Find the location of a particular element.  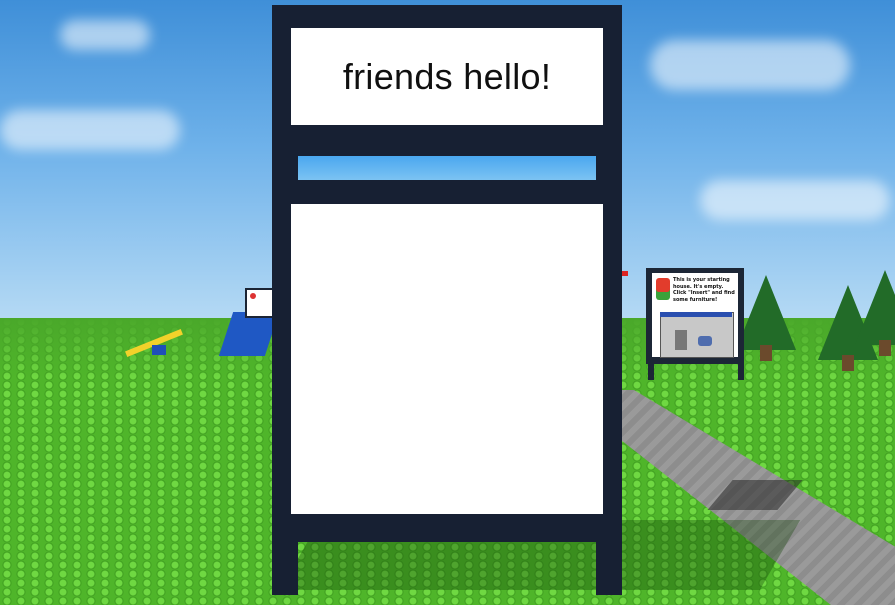

sign-post-left is located at coordinates (285, 567).